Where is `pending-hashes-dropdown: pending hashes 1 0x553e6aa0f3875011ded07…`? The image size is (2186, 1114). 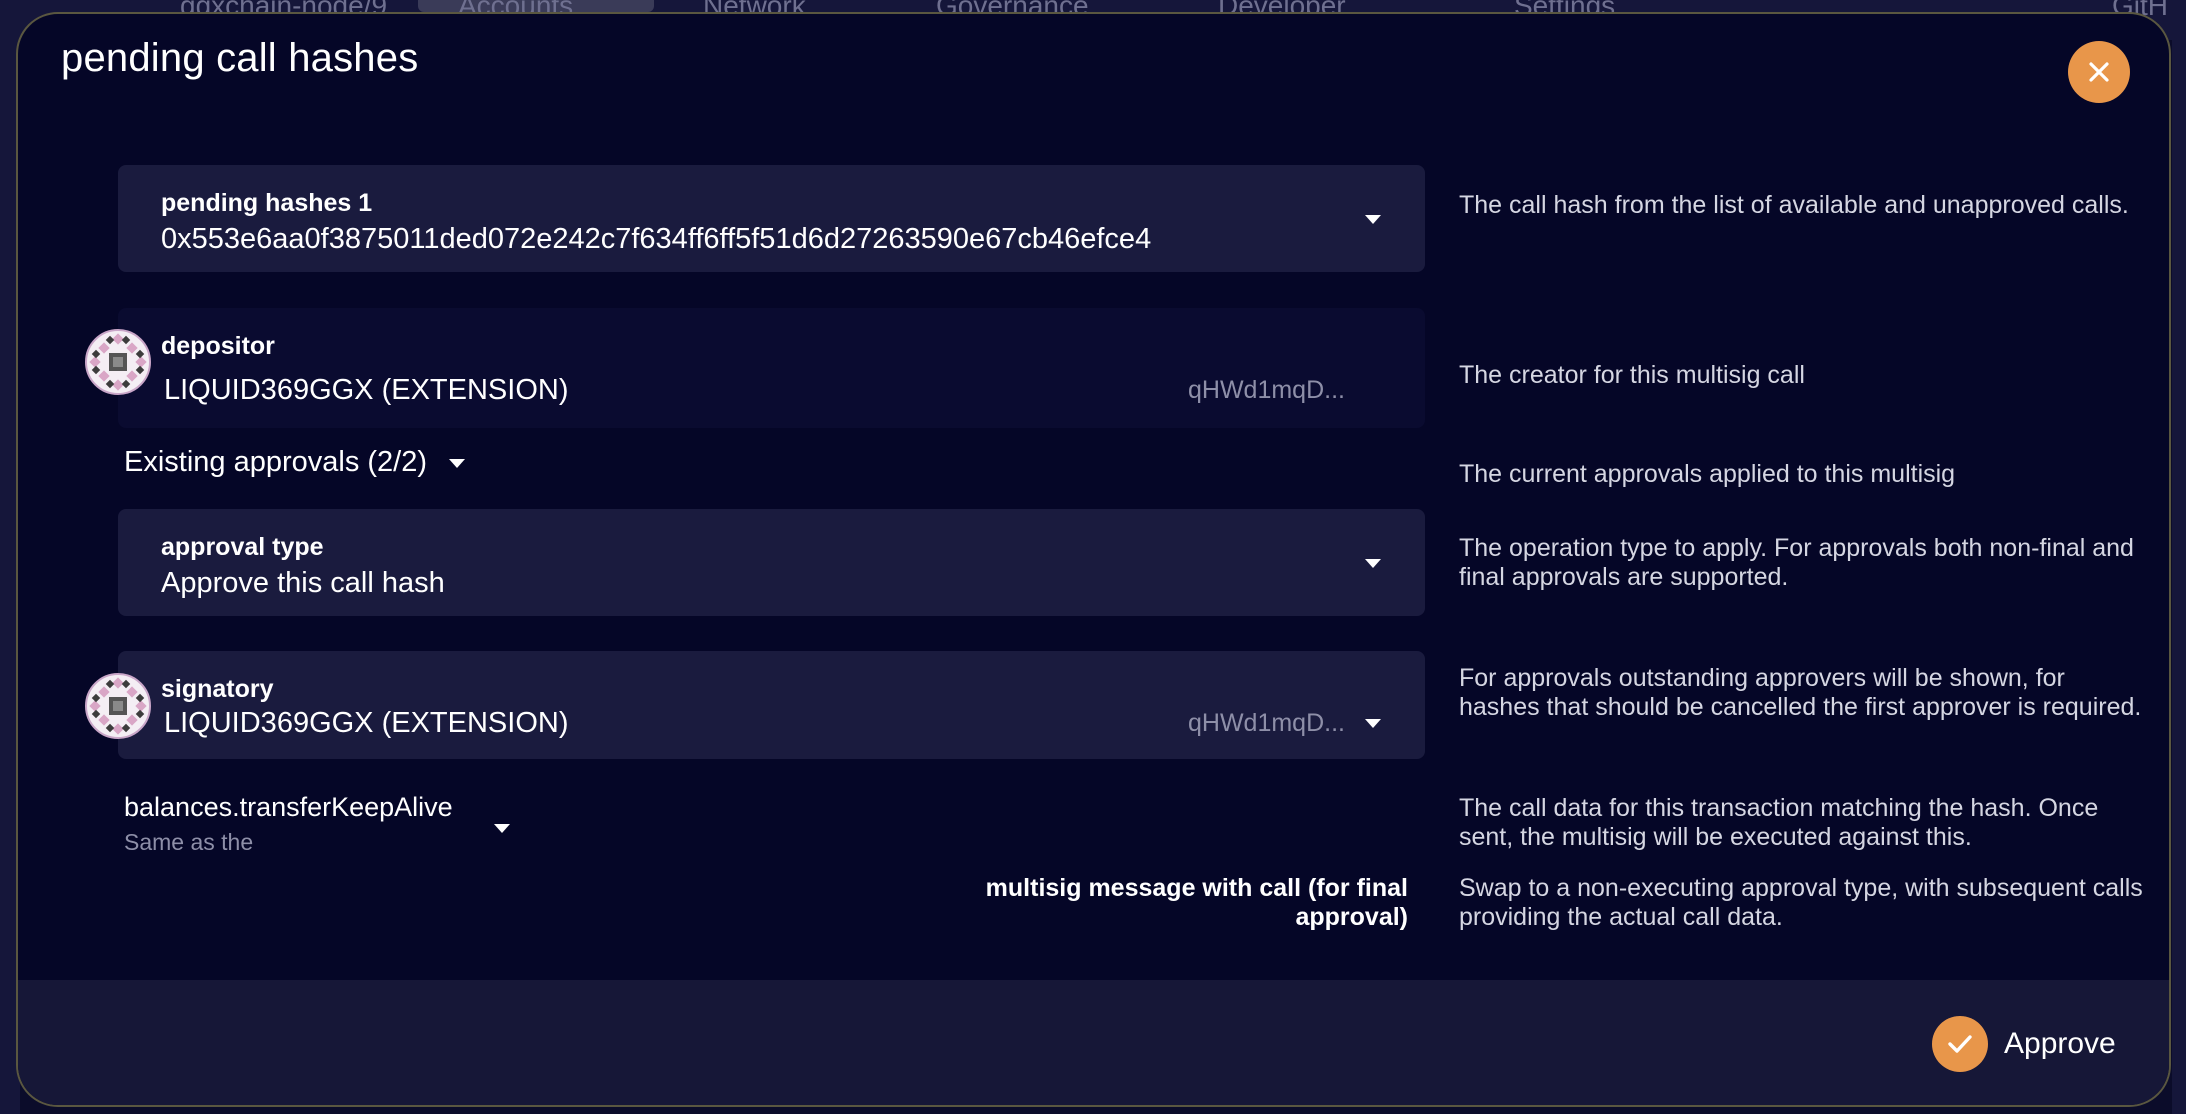 pending-hashes-dropdown: pending hashes 1 0x553e6aa0f3875011ded07… is located at coordinates (771, 218).